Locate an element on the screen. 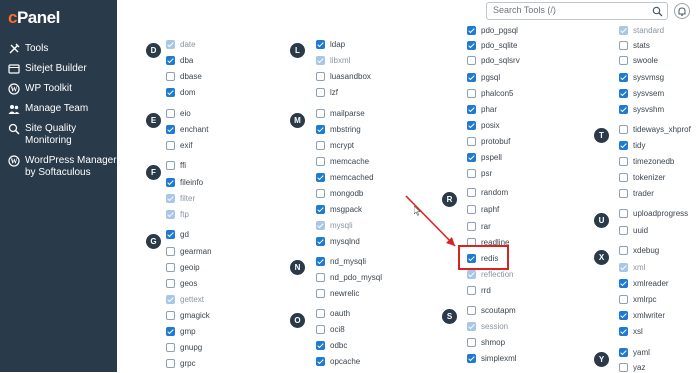 This screenshot has width=700, height=373. extension-row-msgpack: msgpack is located at coordinates (339, 209).